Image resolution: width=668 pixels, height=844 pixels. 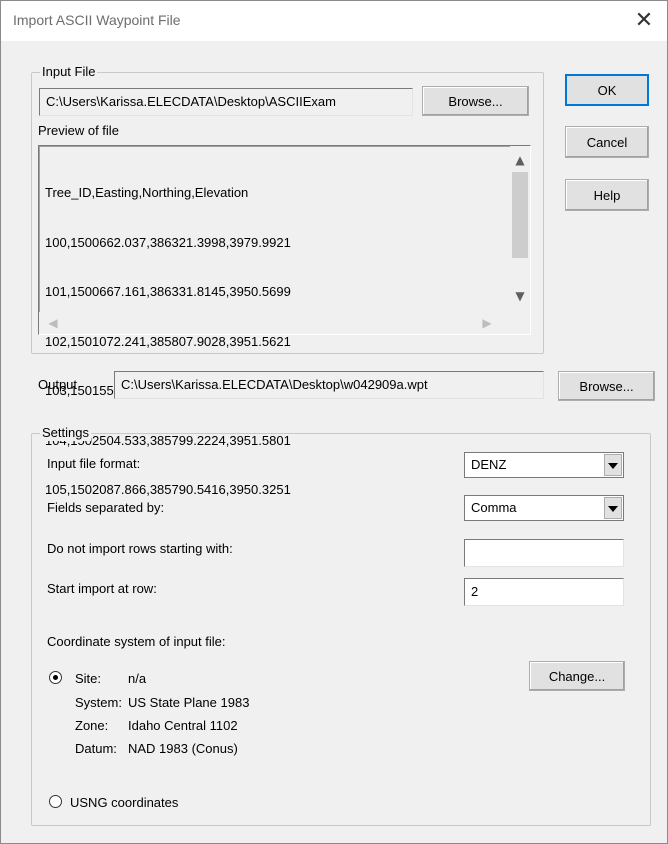 What do you see at coordinates (55, 801) in the screenshot?
I see `usng-radio` at bounding box center [55, 801].